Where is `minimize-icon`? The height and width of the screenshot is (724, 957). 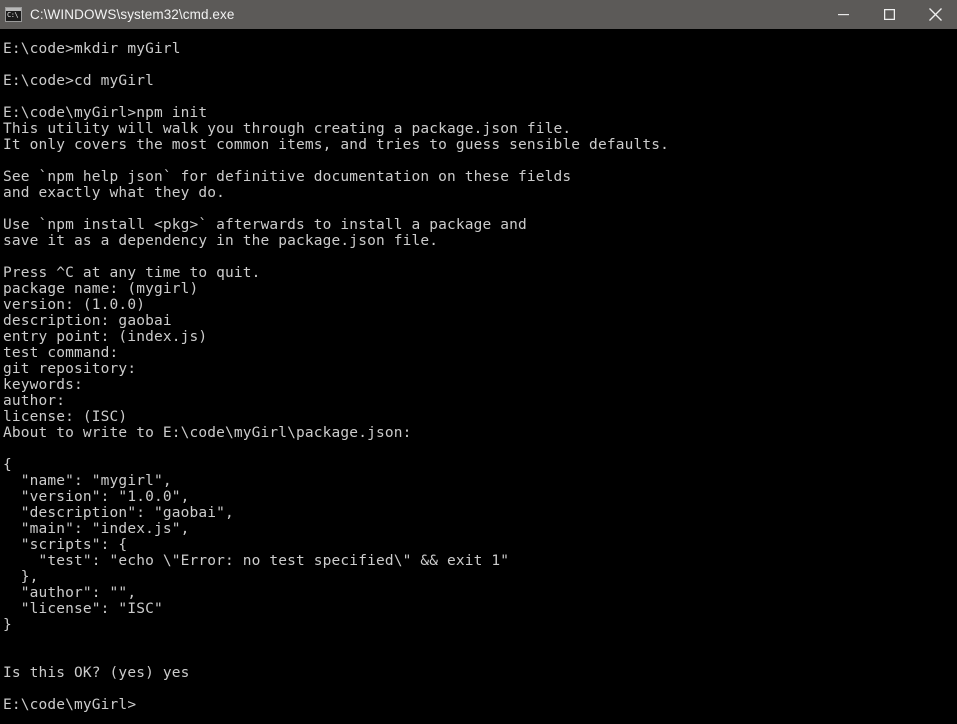 minimize-icon is located at coordinates (843, 15).